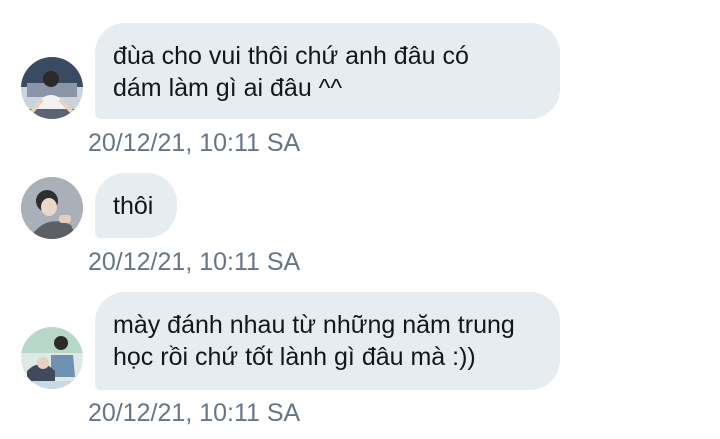 The image size is (720, 439). I want to click on message-text: dám làm gì ai đâu ^^, so click(228, 88).